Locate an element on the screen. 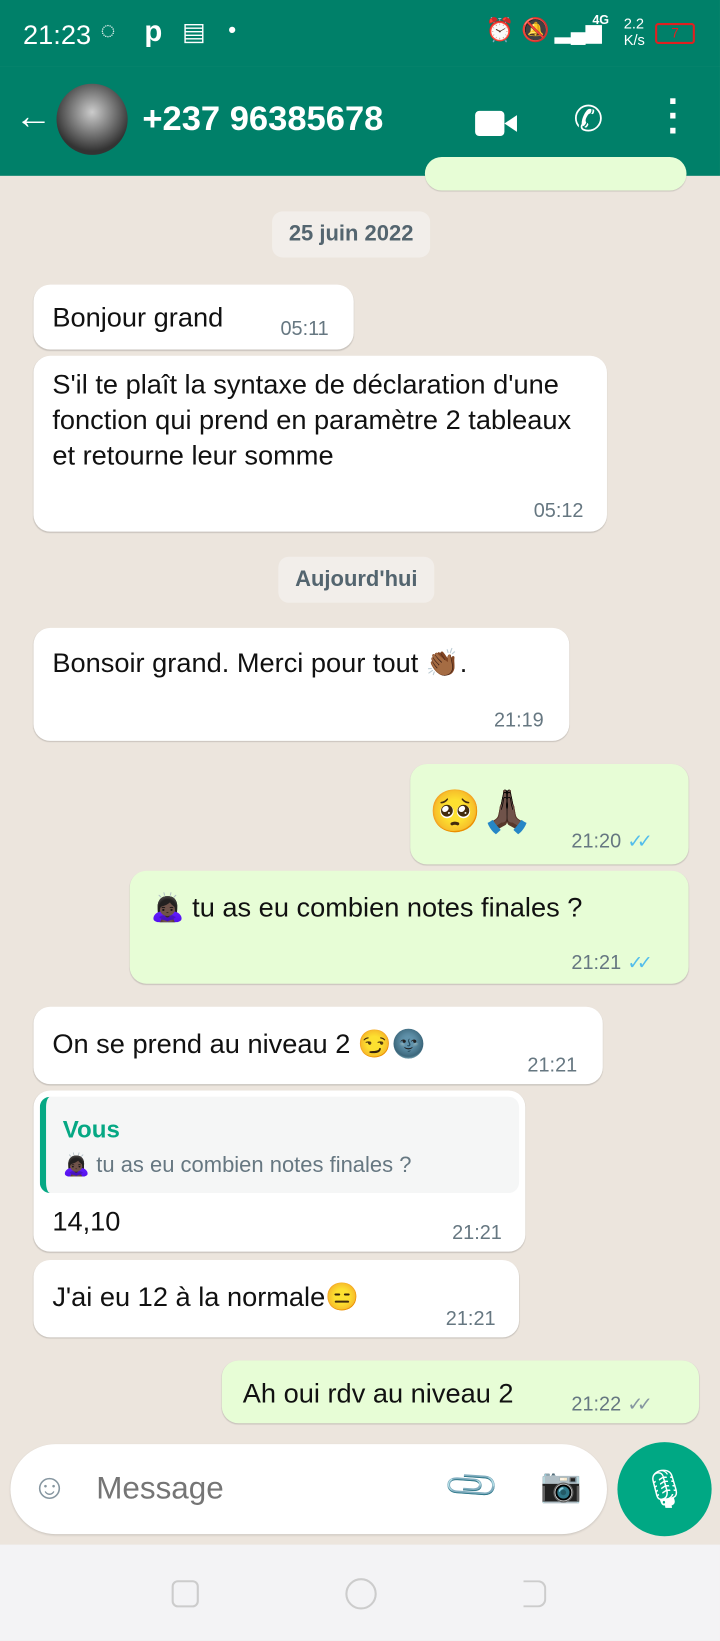  clock: 21:23 is located at coordinates (57, 34).